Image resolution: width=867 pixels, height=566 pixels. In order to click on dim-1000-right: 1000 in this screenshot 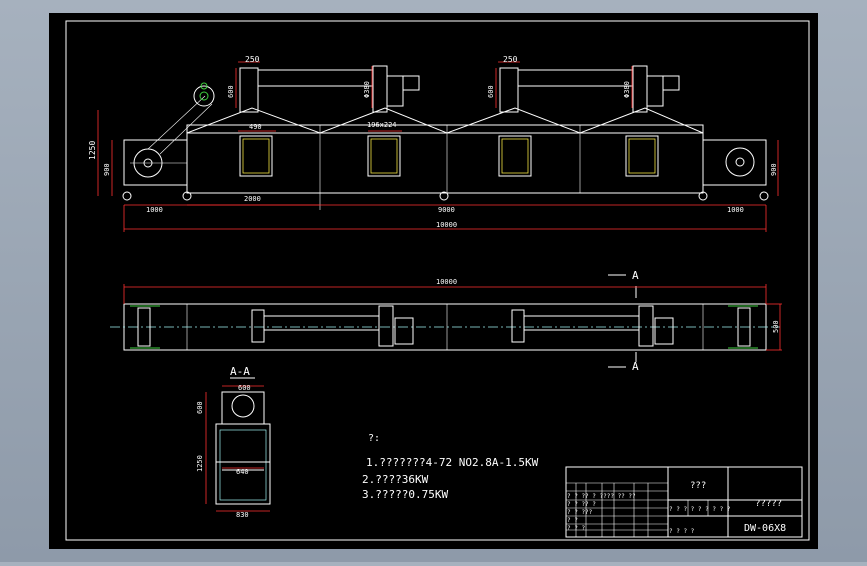, I will do `click(735, 210)`.